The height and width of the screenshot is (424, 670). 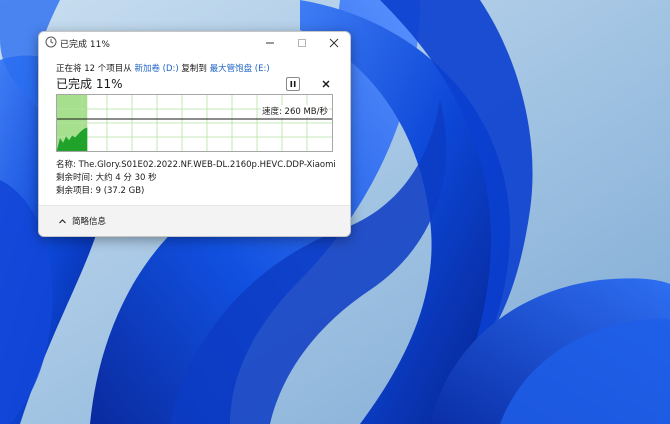 I want to click on copy-description: 正在将 12 个项目从 新加卷 (D:) 复制到 最大管饱盘 (E:), so click(x=163, y=68).